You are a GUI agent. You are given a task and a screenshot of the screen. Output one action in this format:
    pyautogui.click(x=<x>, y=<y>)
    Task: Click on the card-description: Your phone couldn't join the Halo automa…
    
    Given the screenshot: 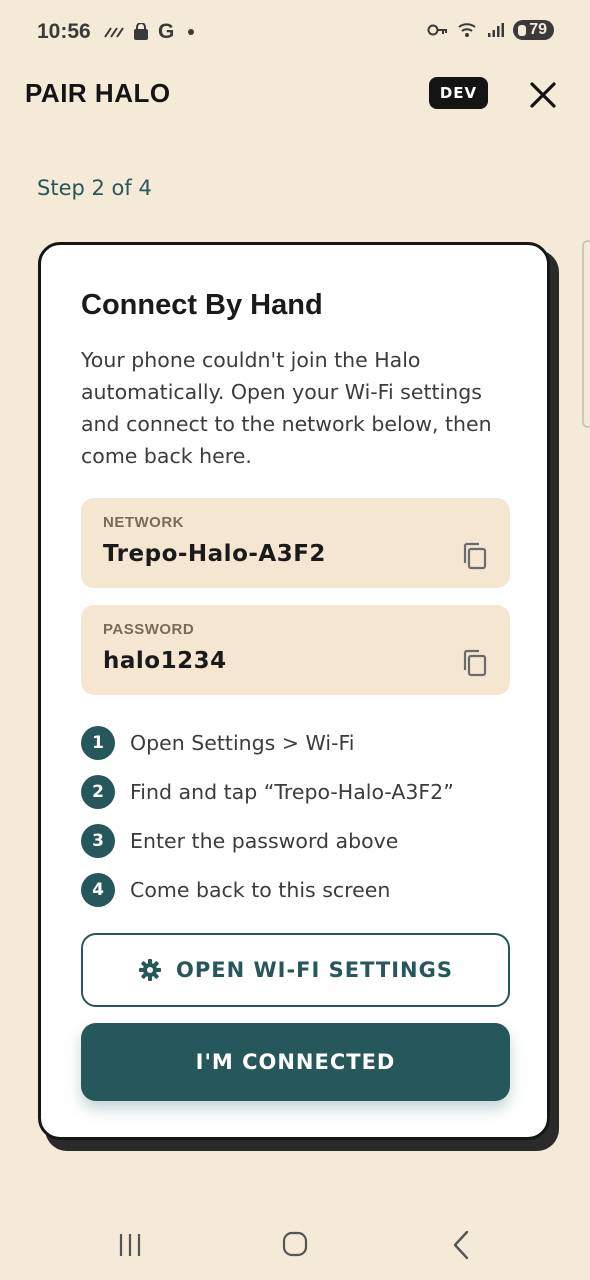 What is the action you would take?
    pyautogui.click(x=286, y=408)
    